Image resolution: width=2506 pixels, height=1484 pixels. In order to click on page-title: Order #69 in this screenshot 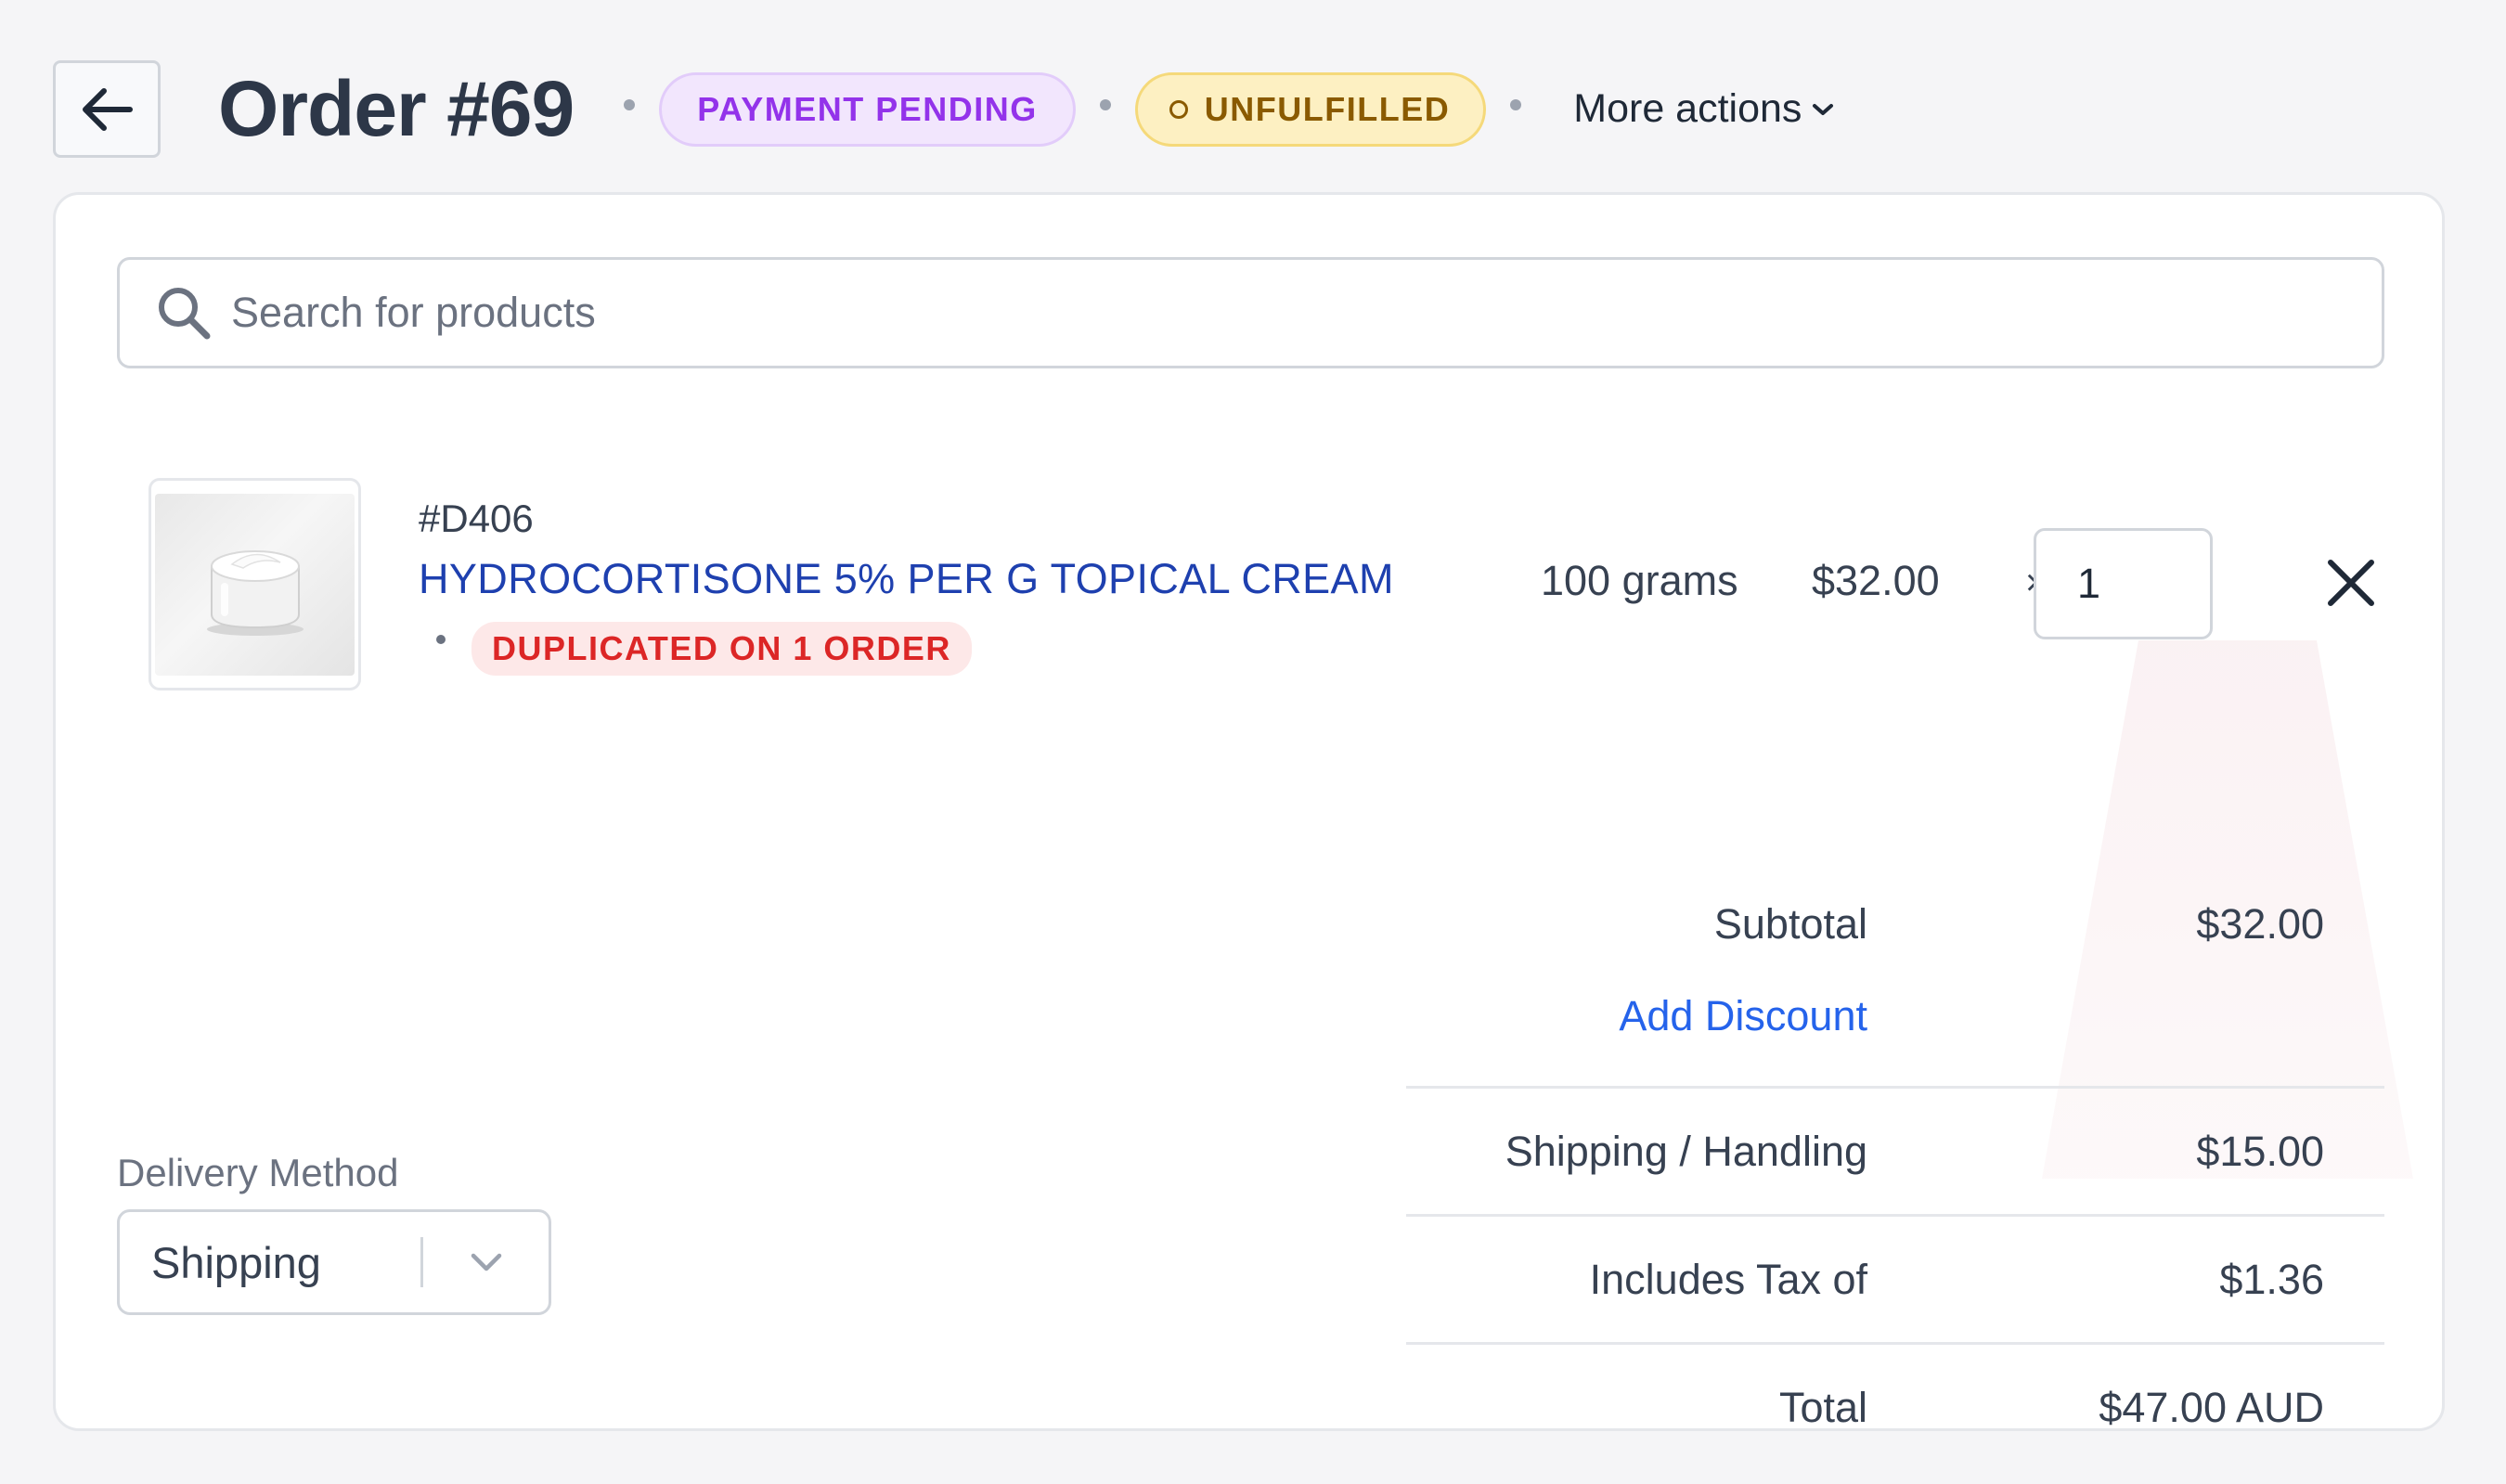, I will do `click(397, 109)`.